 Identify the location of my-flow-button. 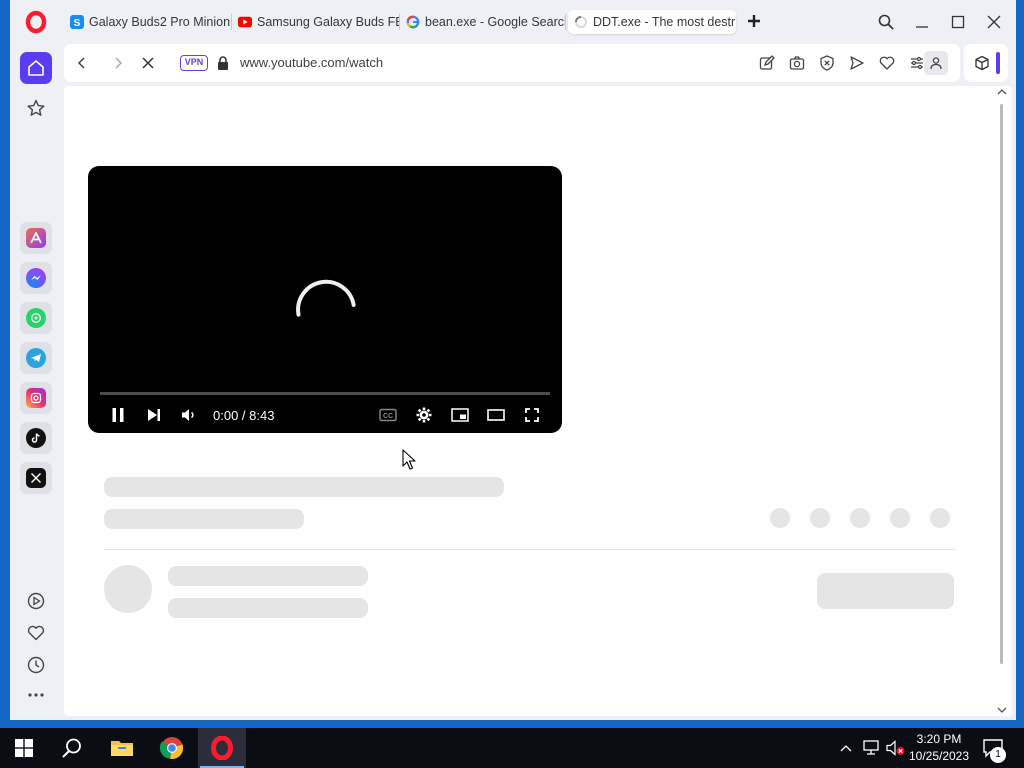
(36, 633).